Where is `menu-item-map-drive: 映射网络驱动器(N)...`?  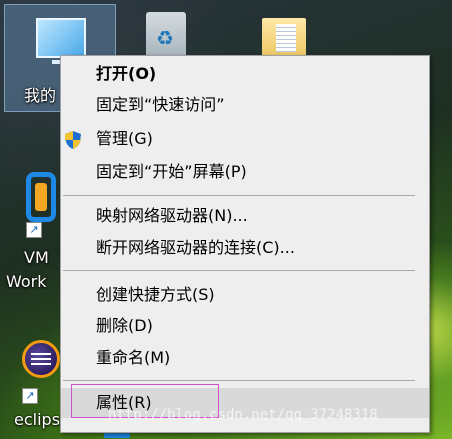 menu-item-map-drive: 映射网络驱动器(N)... is located at coordinates (245, 216).